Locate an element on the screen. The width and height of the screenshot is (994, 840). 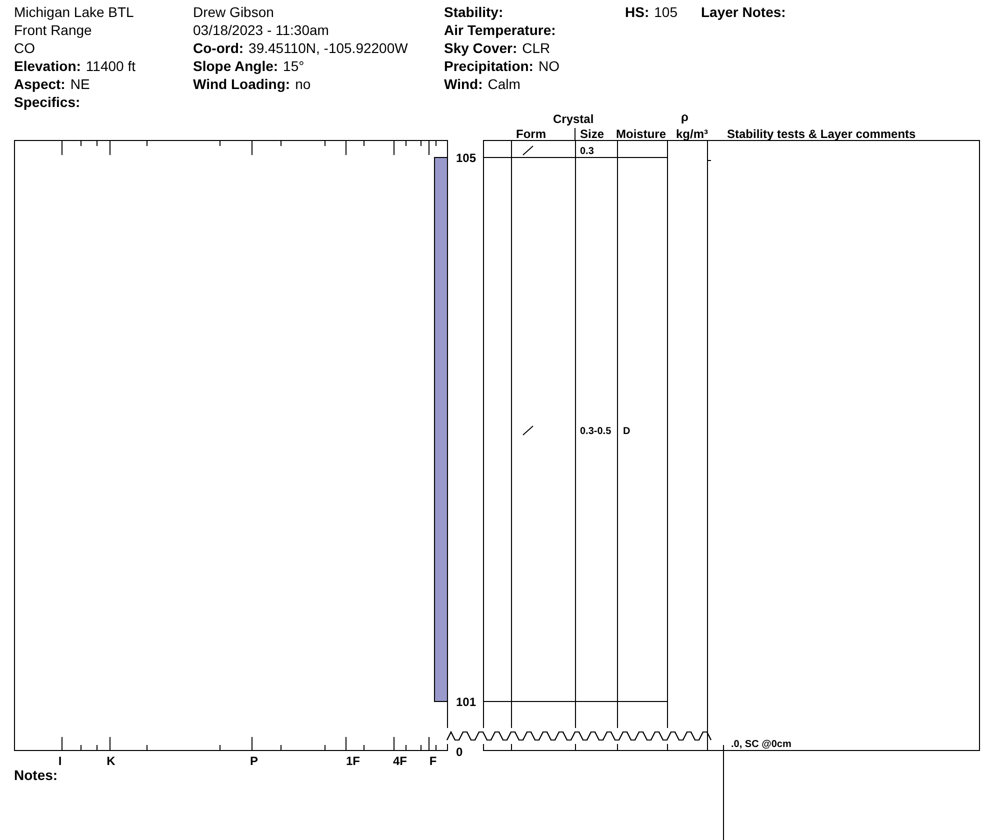
axis-label: F is located at coordinates (433, 761).